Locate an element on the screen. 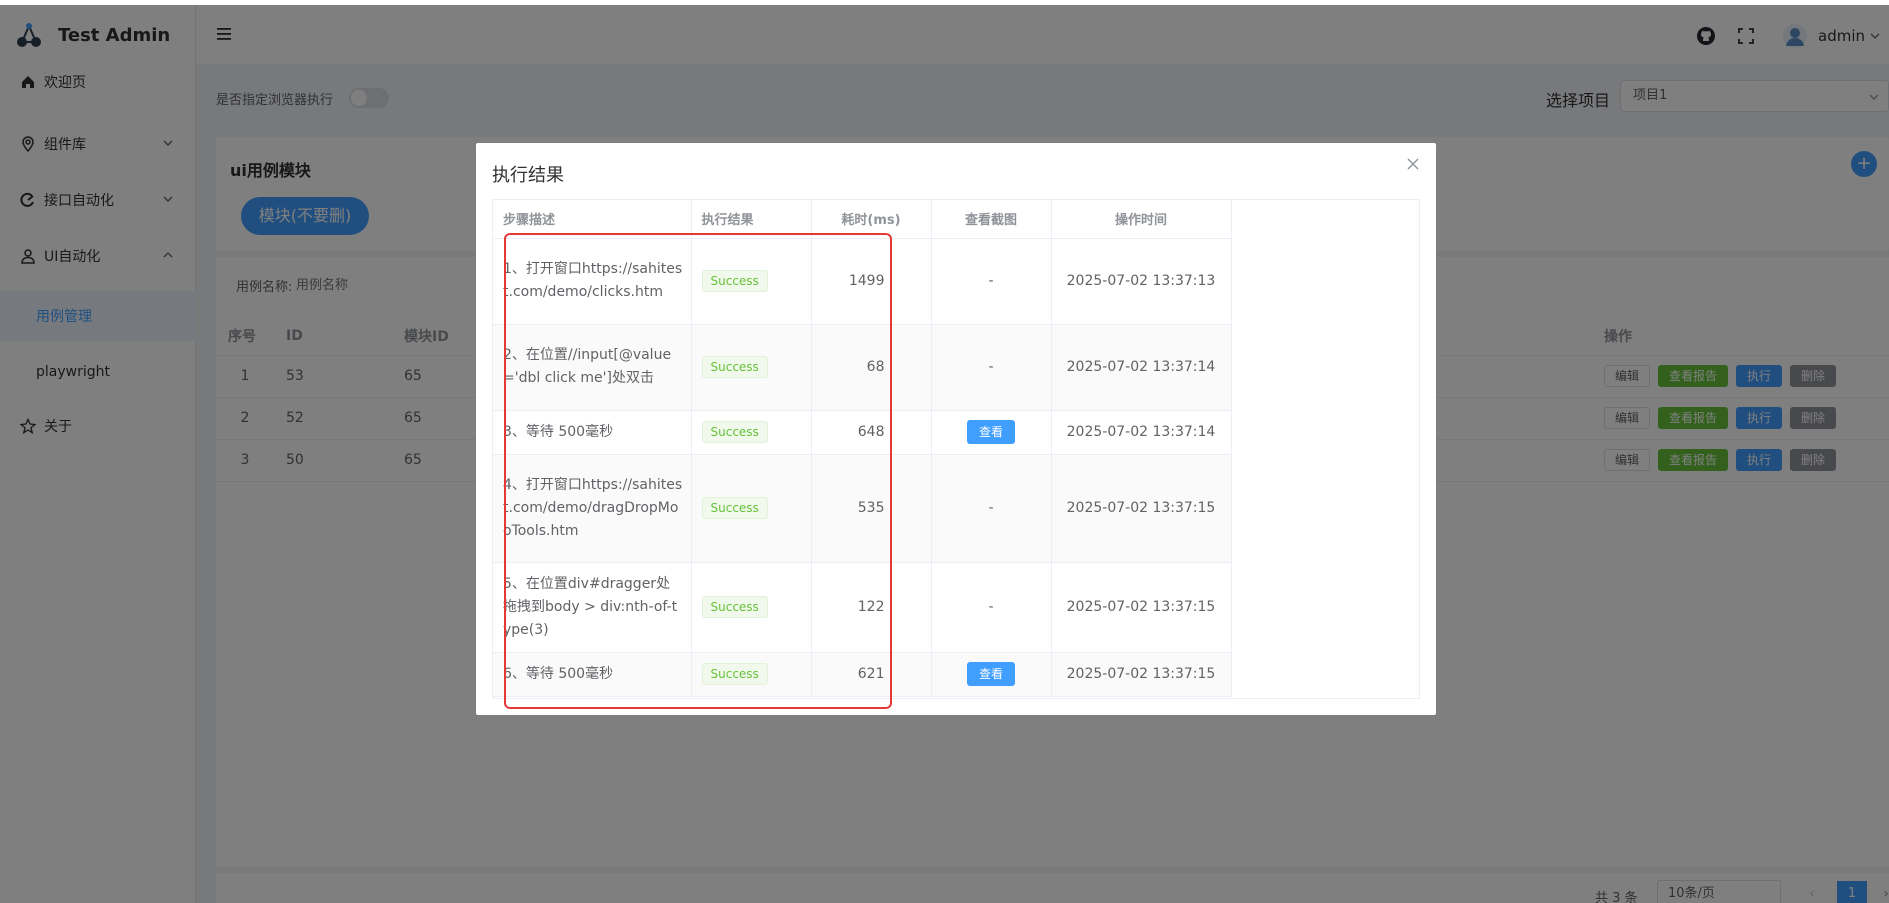  result-header-row: 步骤描述 执行结果 耗时(ms) 查看截图 操作时间 is located at coordinates (862, 219).